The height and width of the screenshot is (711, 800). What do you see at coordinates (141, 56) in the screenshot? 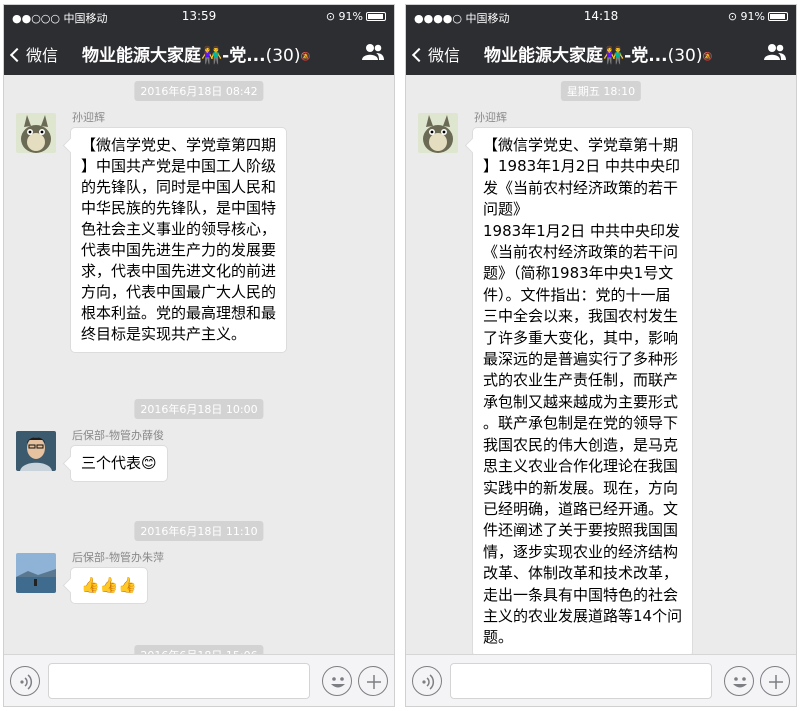
I see `chat-title-text: 物业能源大家庭` at bounding box center [141, 56].